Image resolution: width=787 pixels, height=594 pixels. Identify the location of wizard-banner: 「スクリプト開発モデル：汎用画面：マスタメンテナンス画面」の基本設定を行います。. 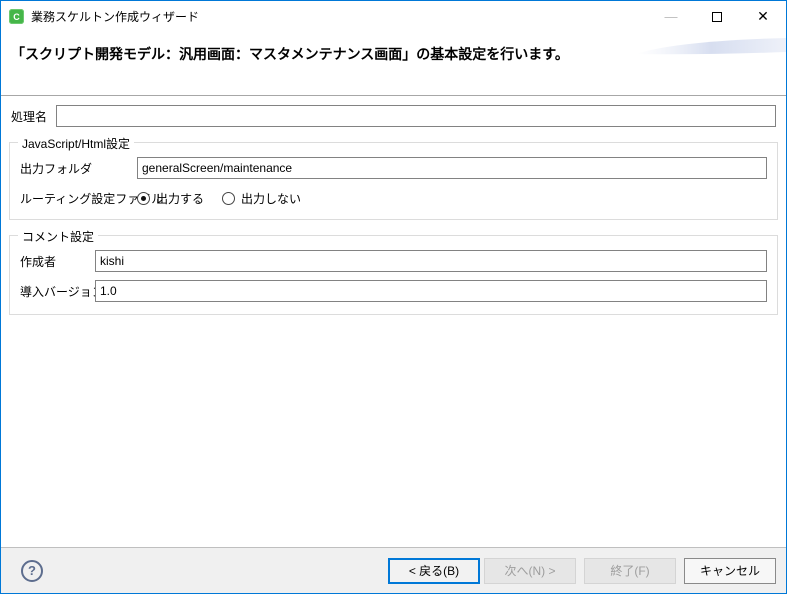
(393, 64).